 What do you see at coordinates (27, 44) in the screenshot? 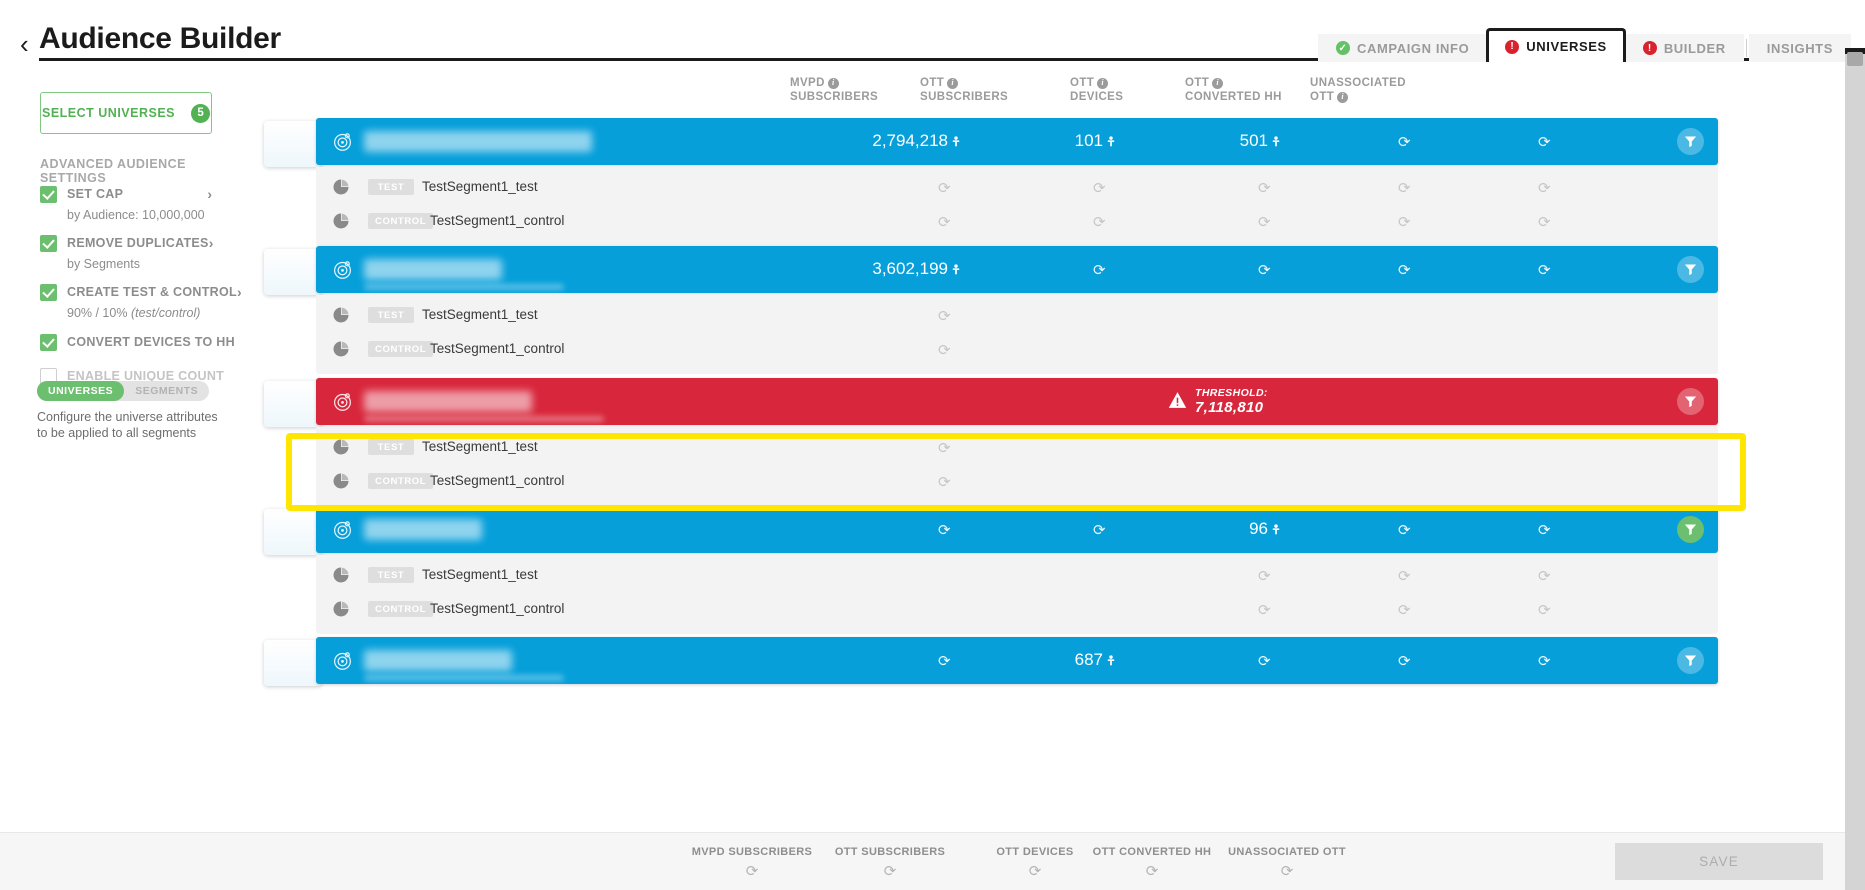
I see `back-chevron-icon: ‹` at bounding box center [27, 44].